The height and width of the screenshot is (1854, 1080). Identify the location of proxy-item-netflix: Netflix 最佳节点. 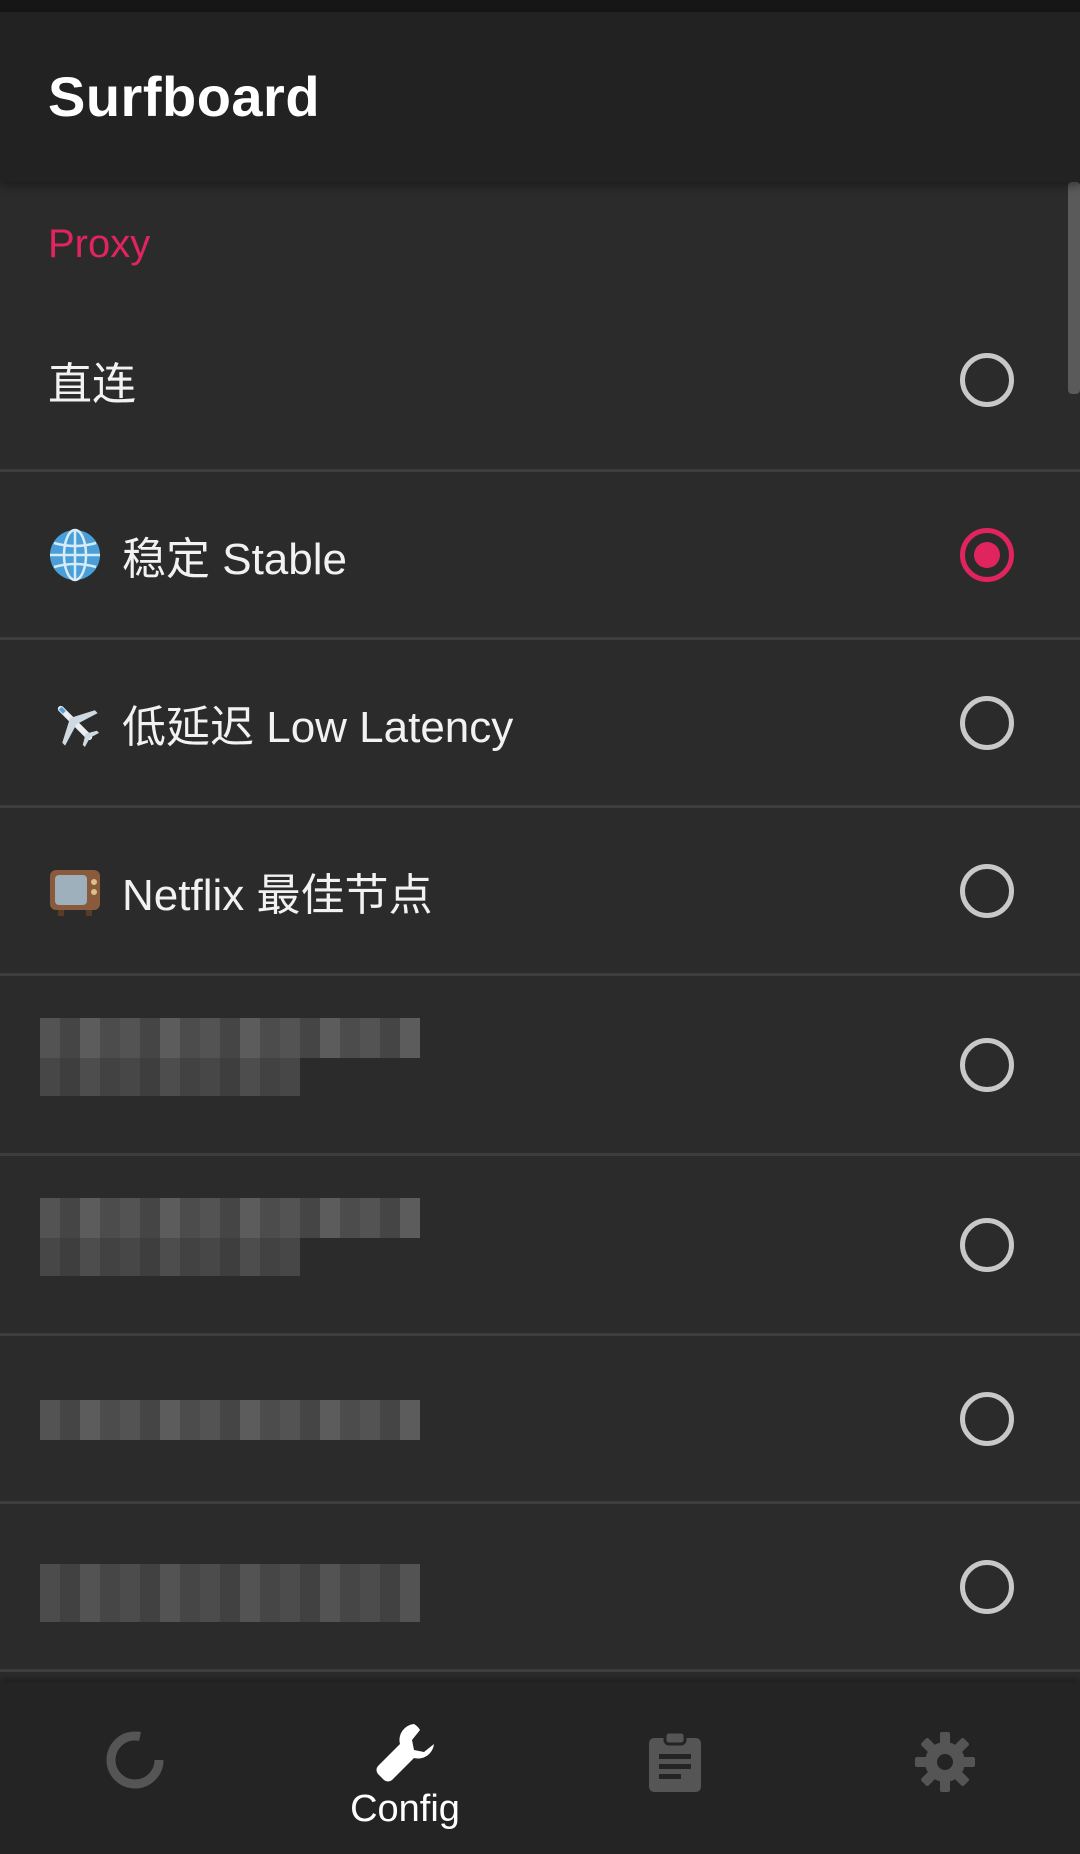
(540, 892).